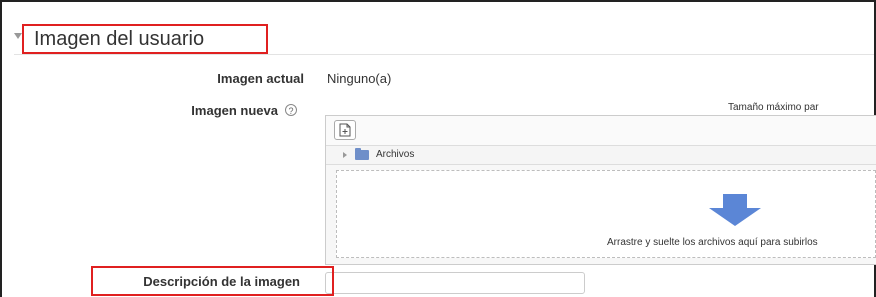 Image resolution: width=876 pixels, height=297 pixels. What do you see at coordinates (735, 210) in the screenshot?
I see `download-arrow-icon` at bounding box center [735, 210].